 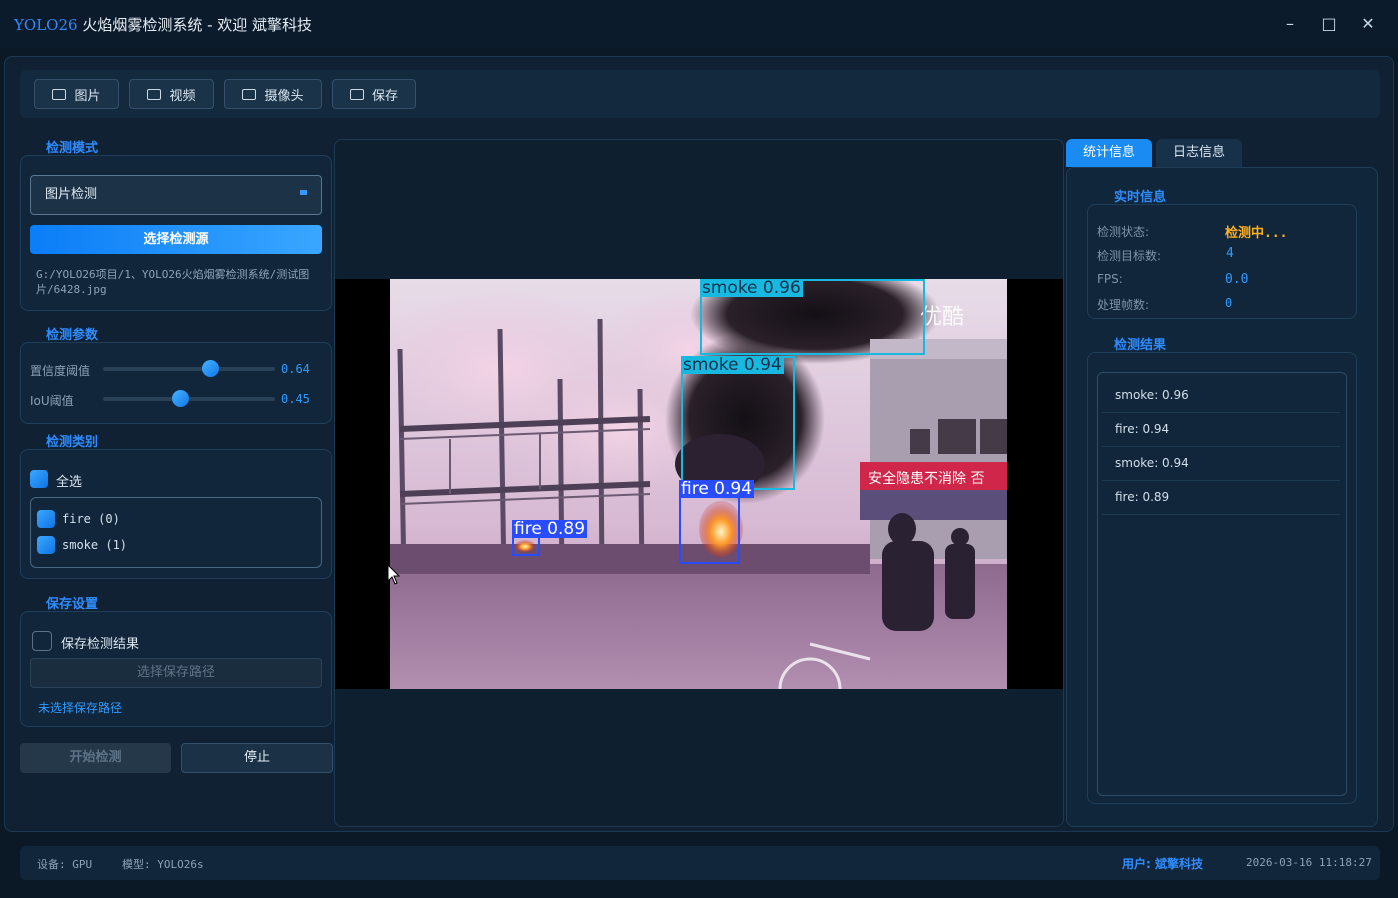 What do you see at coordinates (72, 335) in the screenshot?
I see `detection-params-title: 检测参数` at bounding box center [72, 335].